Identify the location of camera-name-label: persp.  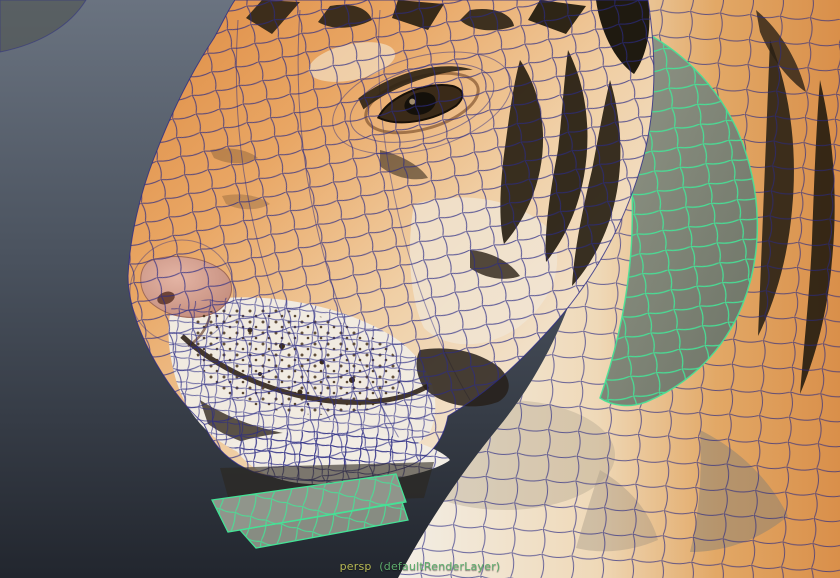
(355, 566).